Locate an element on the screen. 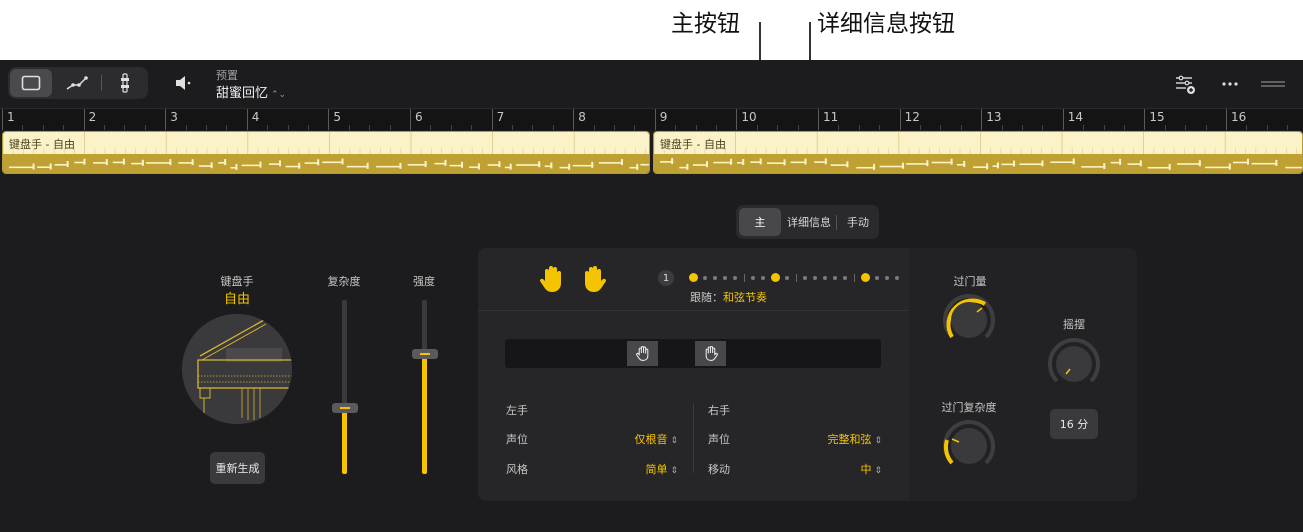 The image size is (1303, 532). left-voicing-popup: 仅根音 ⇕ is located at coordinates (639, 439).